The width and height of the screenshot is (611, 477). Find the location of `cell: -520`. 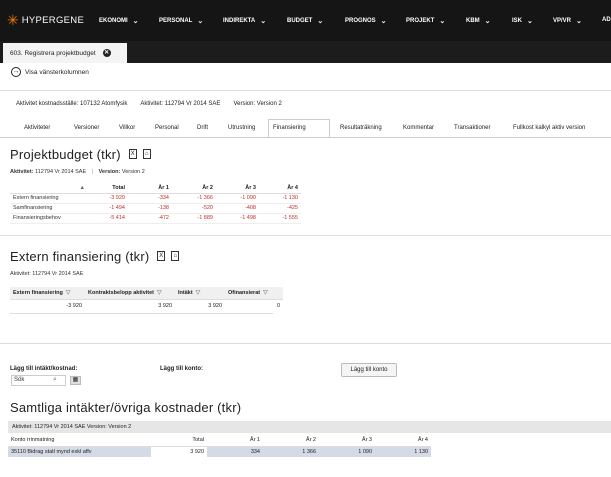

cell: -520 is located at coordinates (194, 208).